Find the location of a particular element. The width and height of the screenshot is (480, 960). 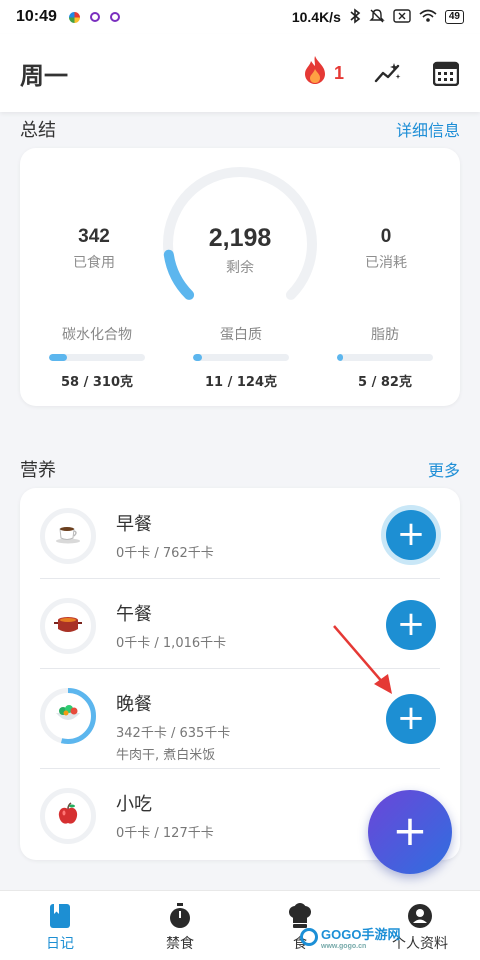

meal-name: 午餐 is located at coordinates (134, 614).